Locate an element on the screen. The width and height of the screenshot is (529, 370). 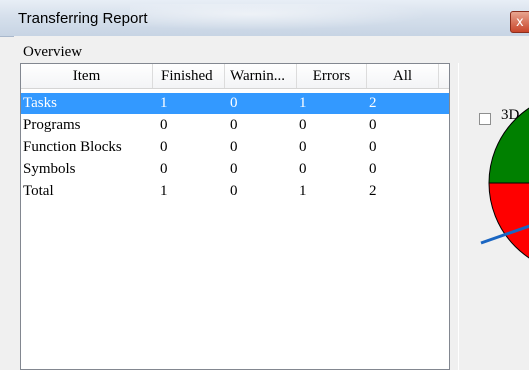
cell-item: Total is located at coordinates (38, 191).